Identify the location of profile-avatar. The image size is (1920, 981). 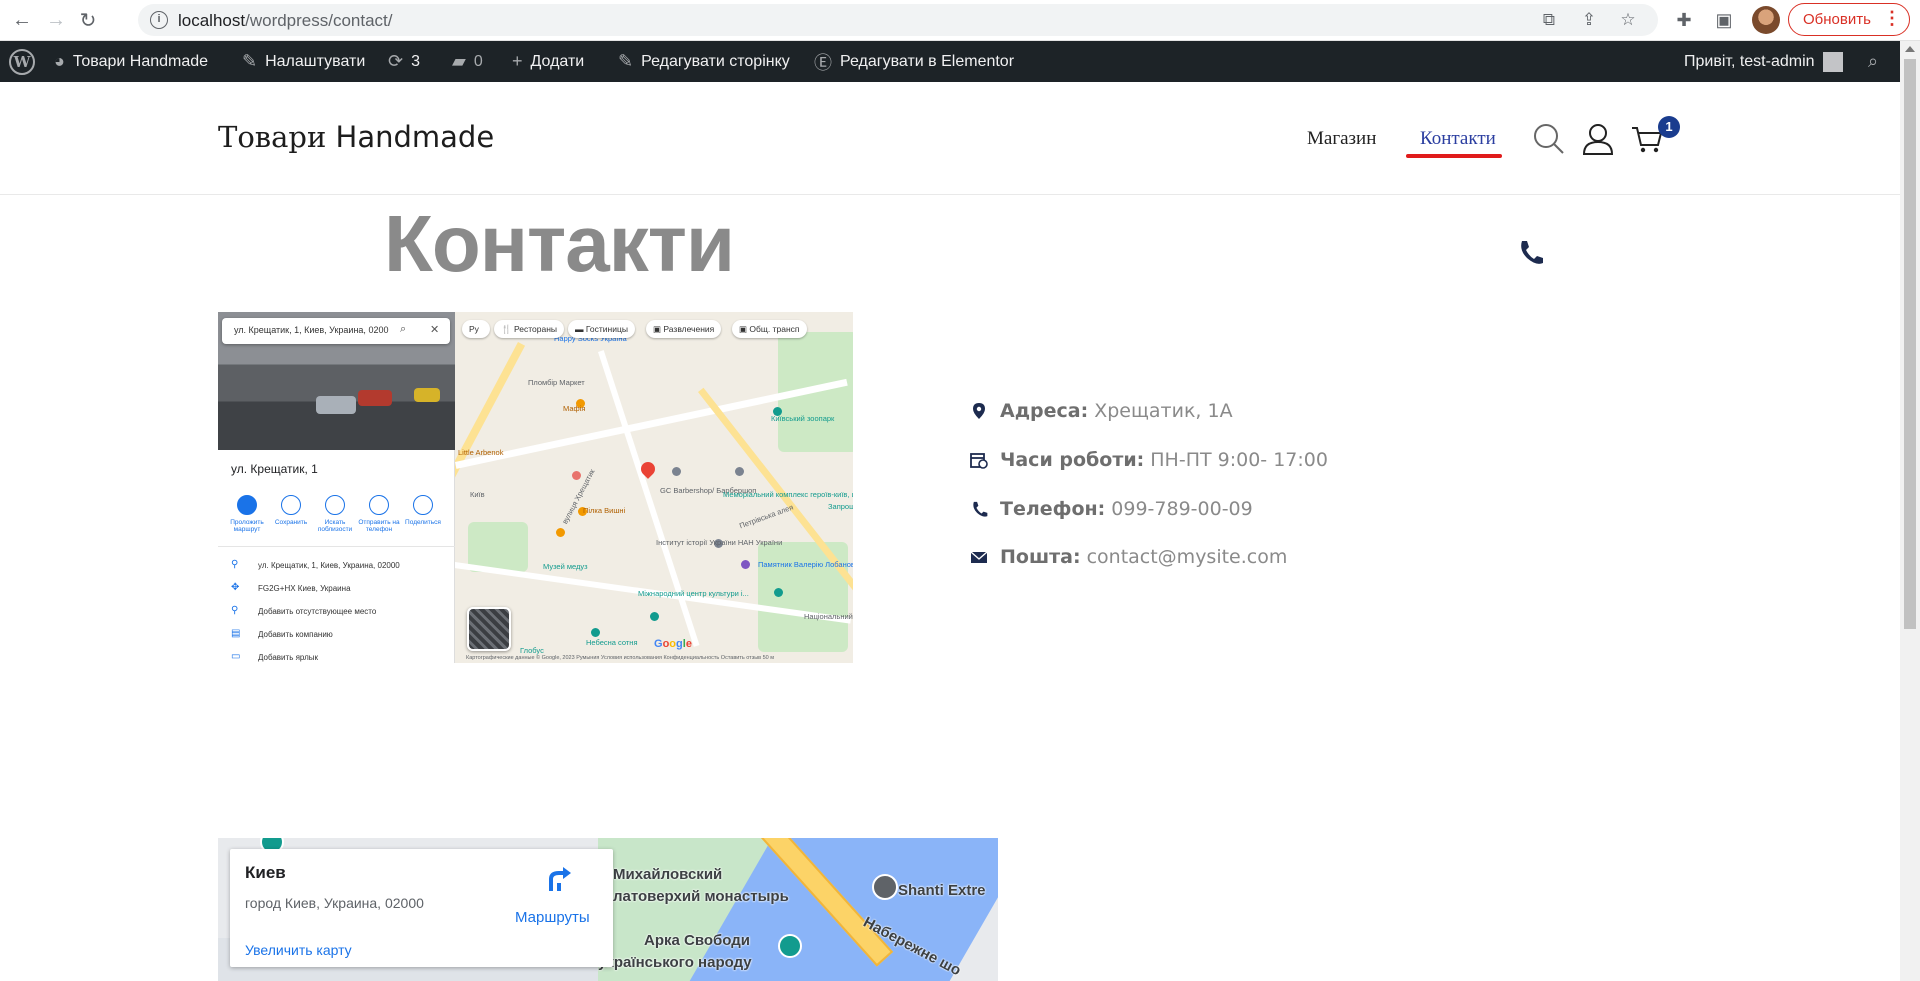
(1766, 20).